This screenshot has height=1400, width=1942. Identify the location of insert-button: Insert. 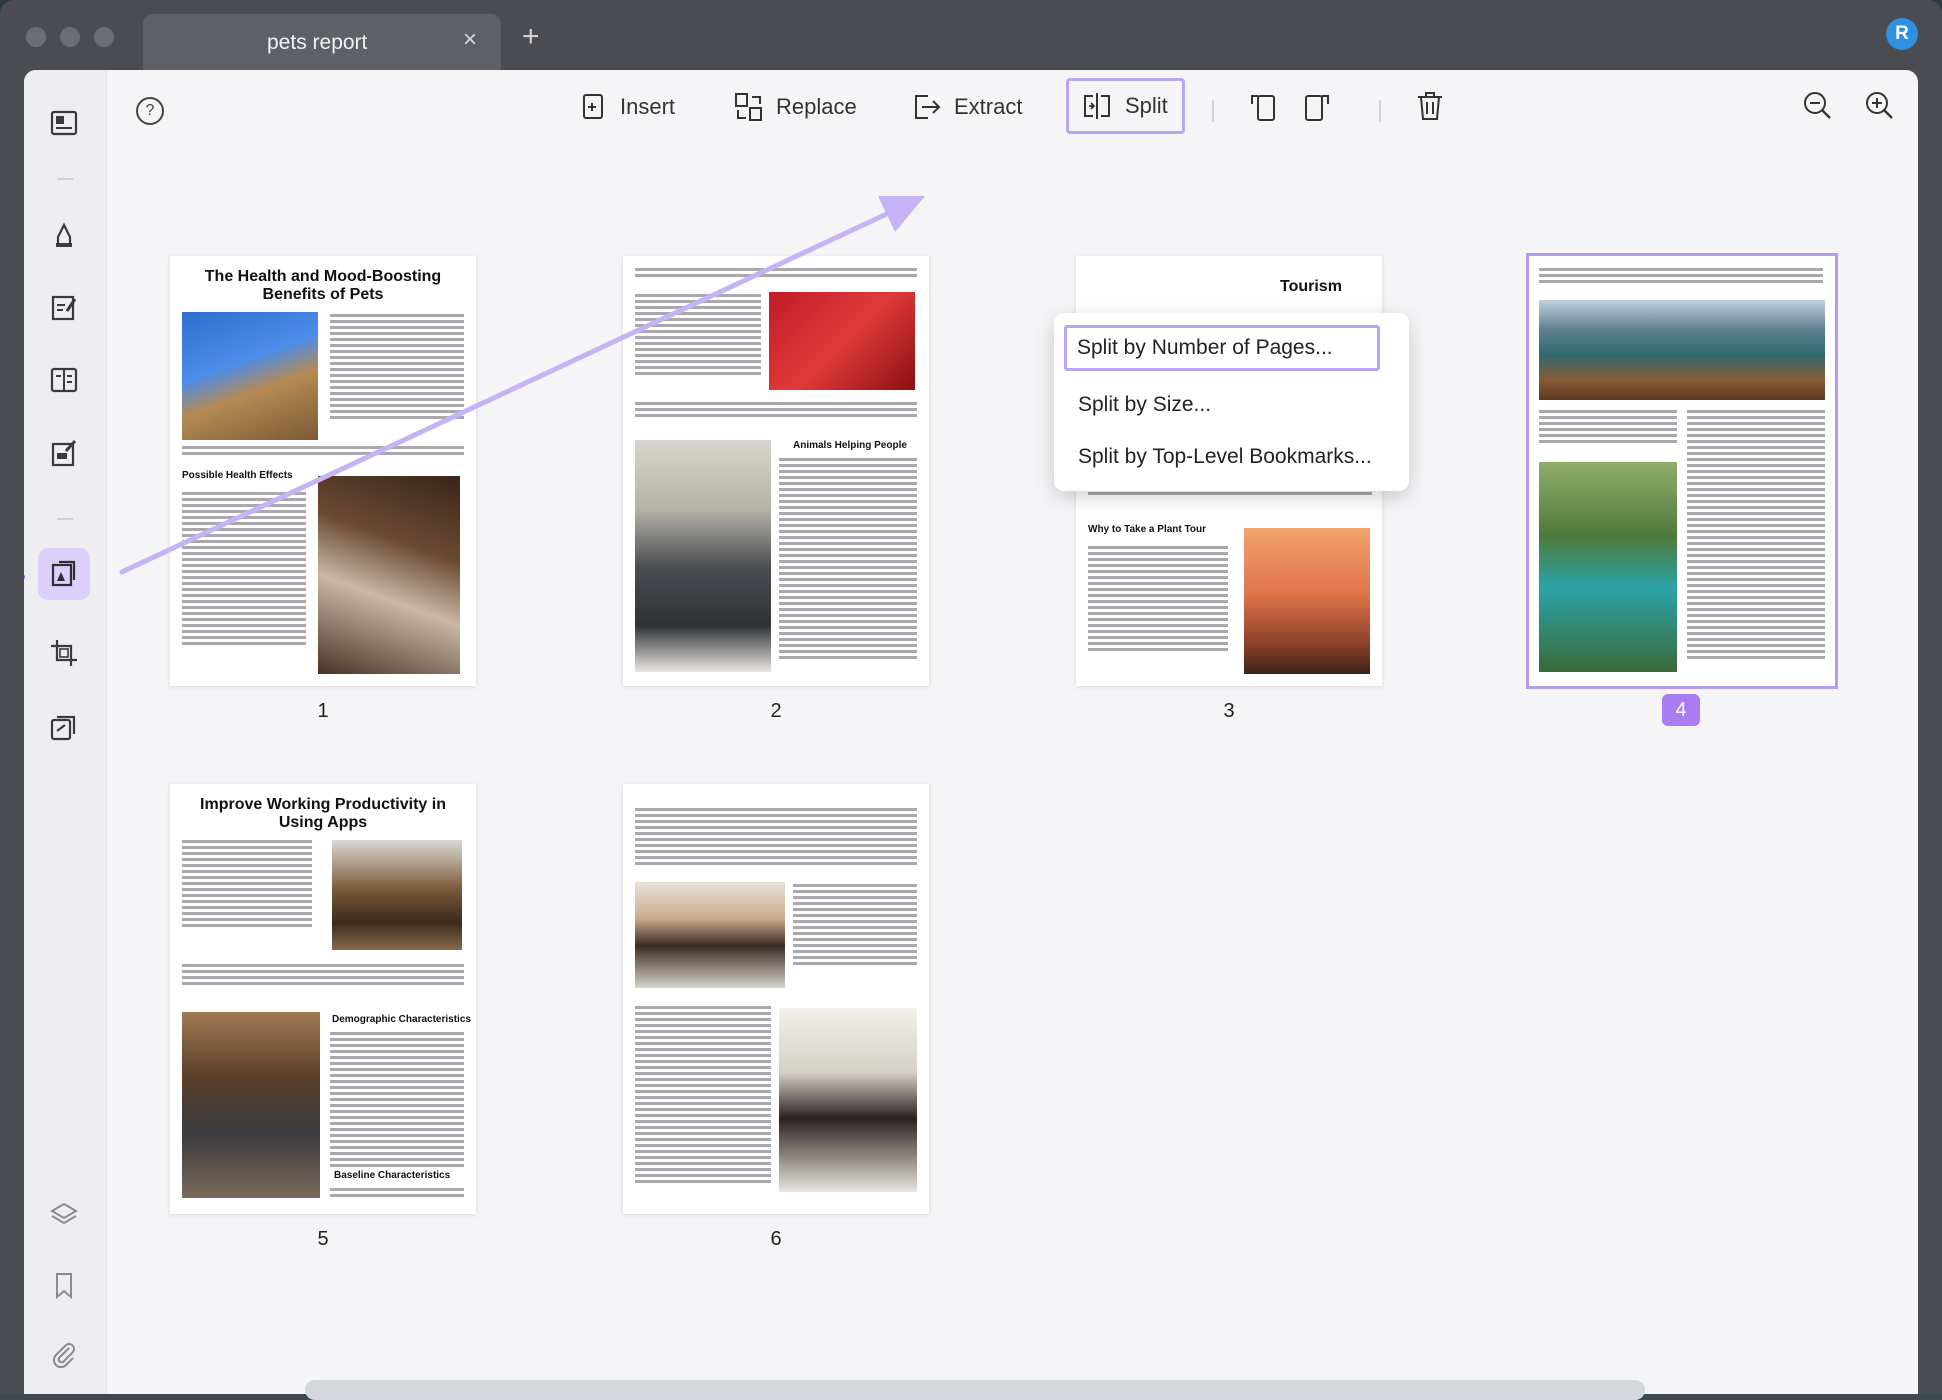
(628, 107).